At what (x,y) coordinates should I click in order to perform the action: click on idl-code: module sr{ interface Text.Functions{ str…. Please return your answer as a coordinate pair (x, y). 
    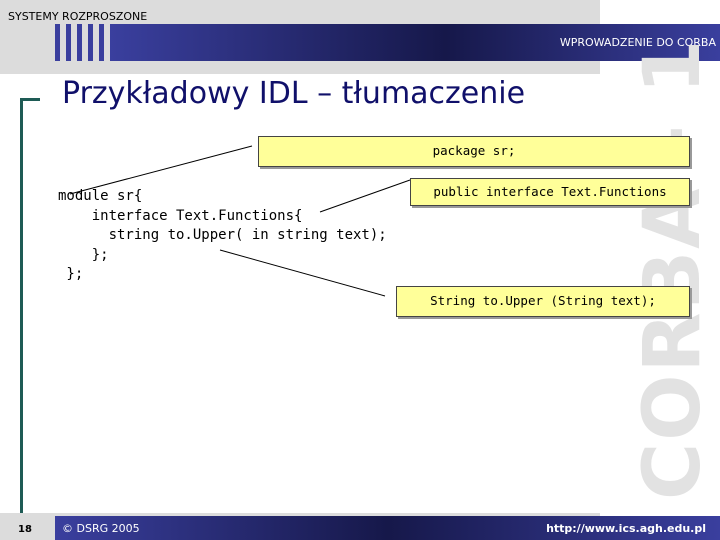
    Looking at the image, I should click on (222, 235).